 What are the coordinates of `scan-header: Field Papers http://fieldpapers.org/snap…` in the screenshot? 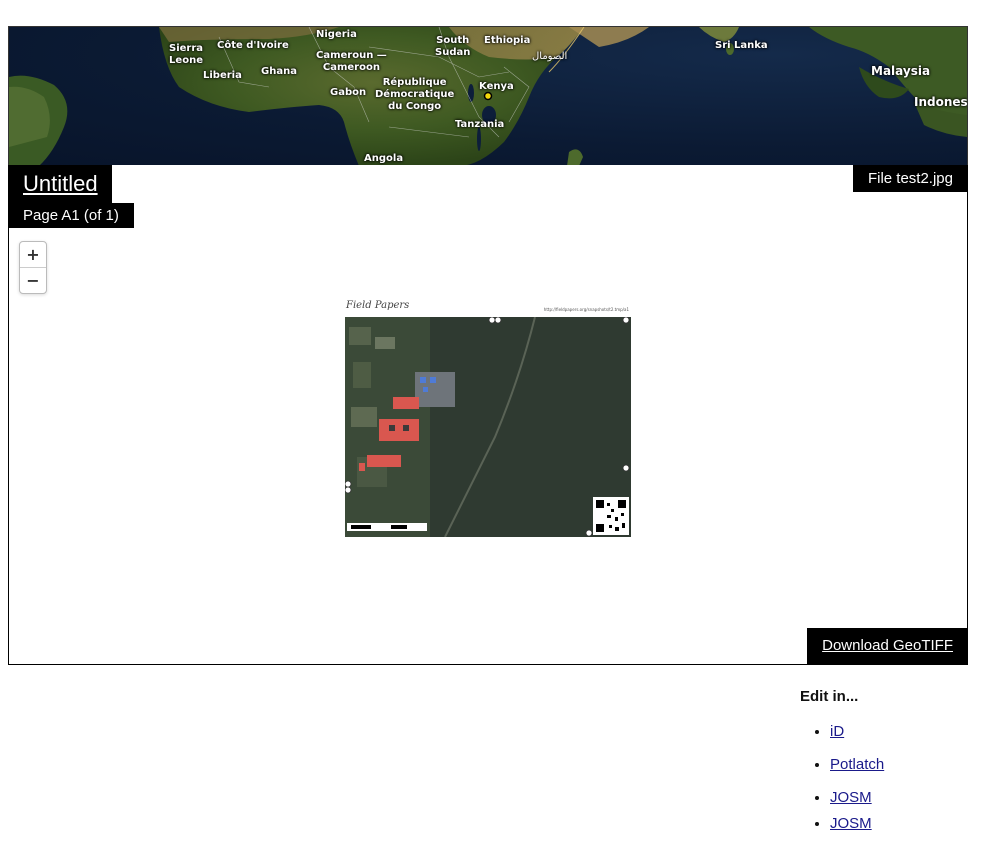 It's located at (488, 308).